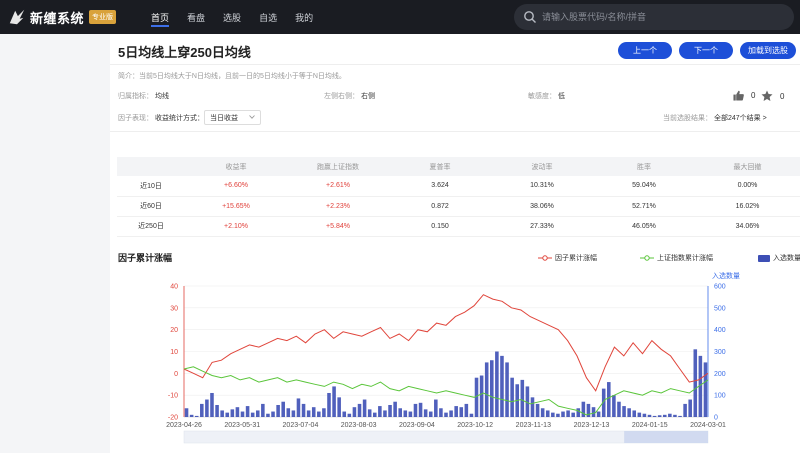 The image size is (800, 453). I want to click on legend-label: 入选数量, so click(786, 258).